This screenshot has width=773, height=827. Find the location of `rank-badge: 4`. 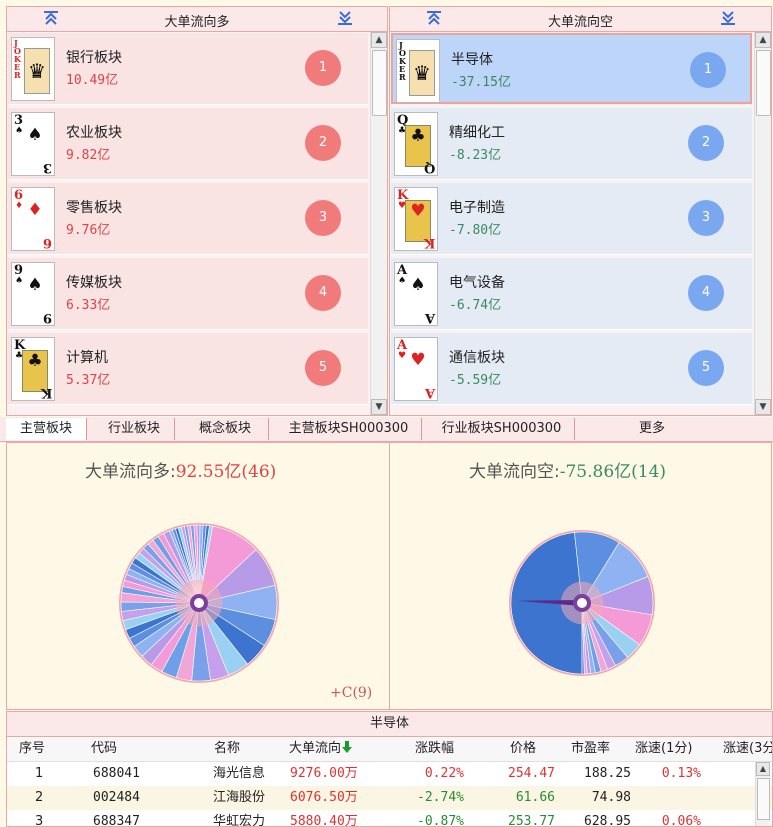

rank-badge: 4 is located at coordinates (706, 293).